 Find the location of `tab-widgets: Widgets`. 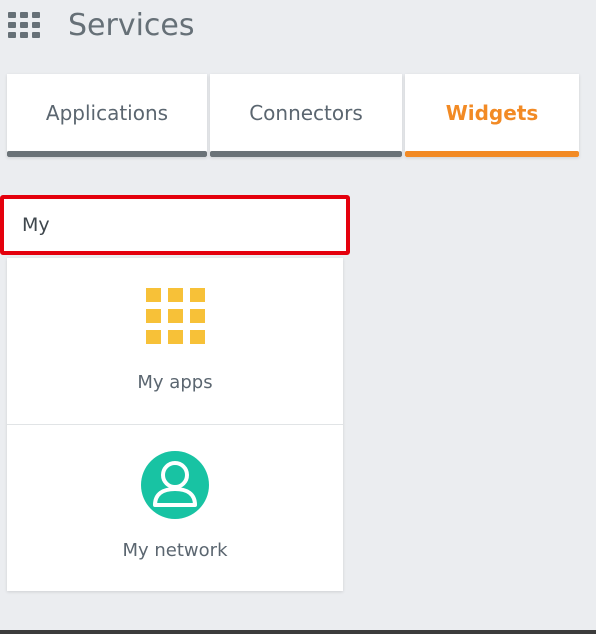

tab-widgets: Widgets is located at coordinates (492, 115).